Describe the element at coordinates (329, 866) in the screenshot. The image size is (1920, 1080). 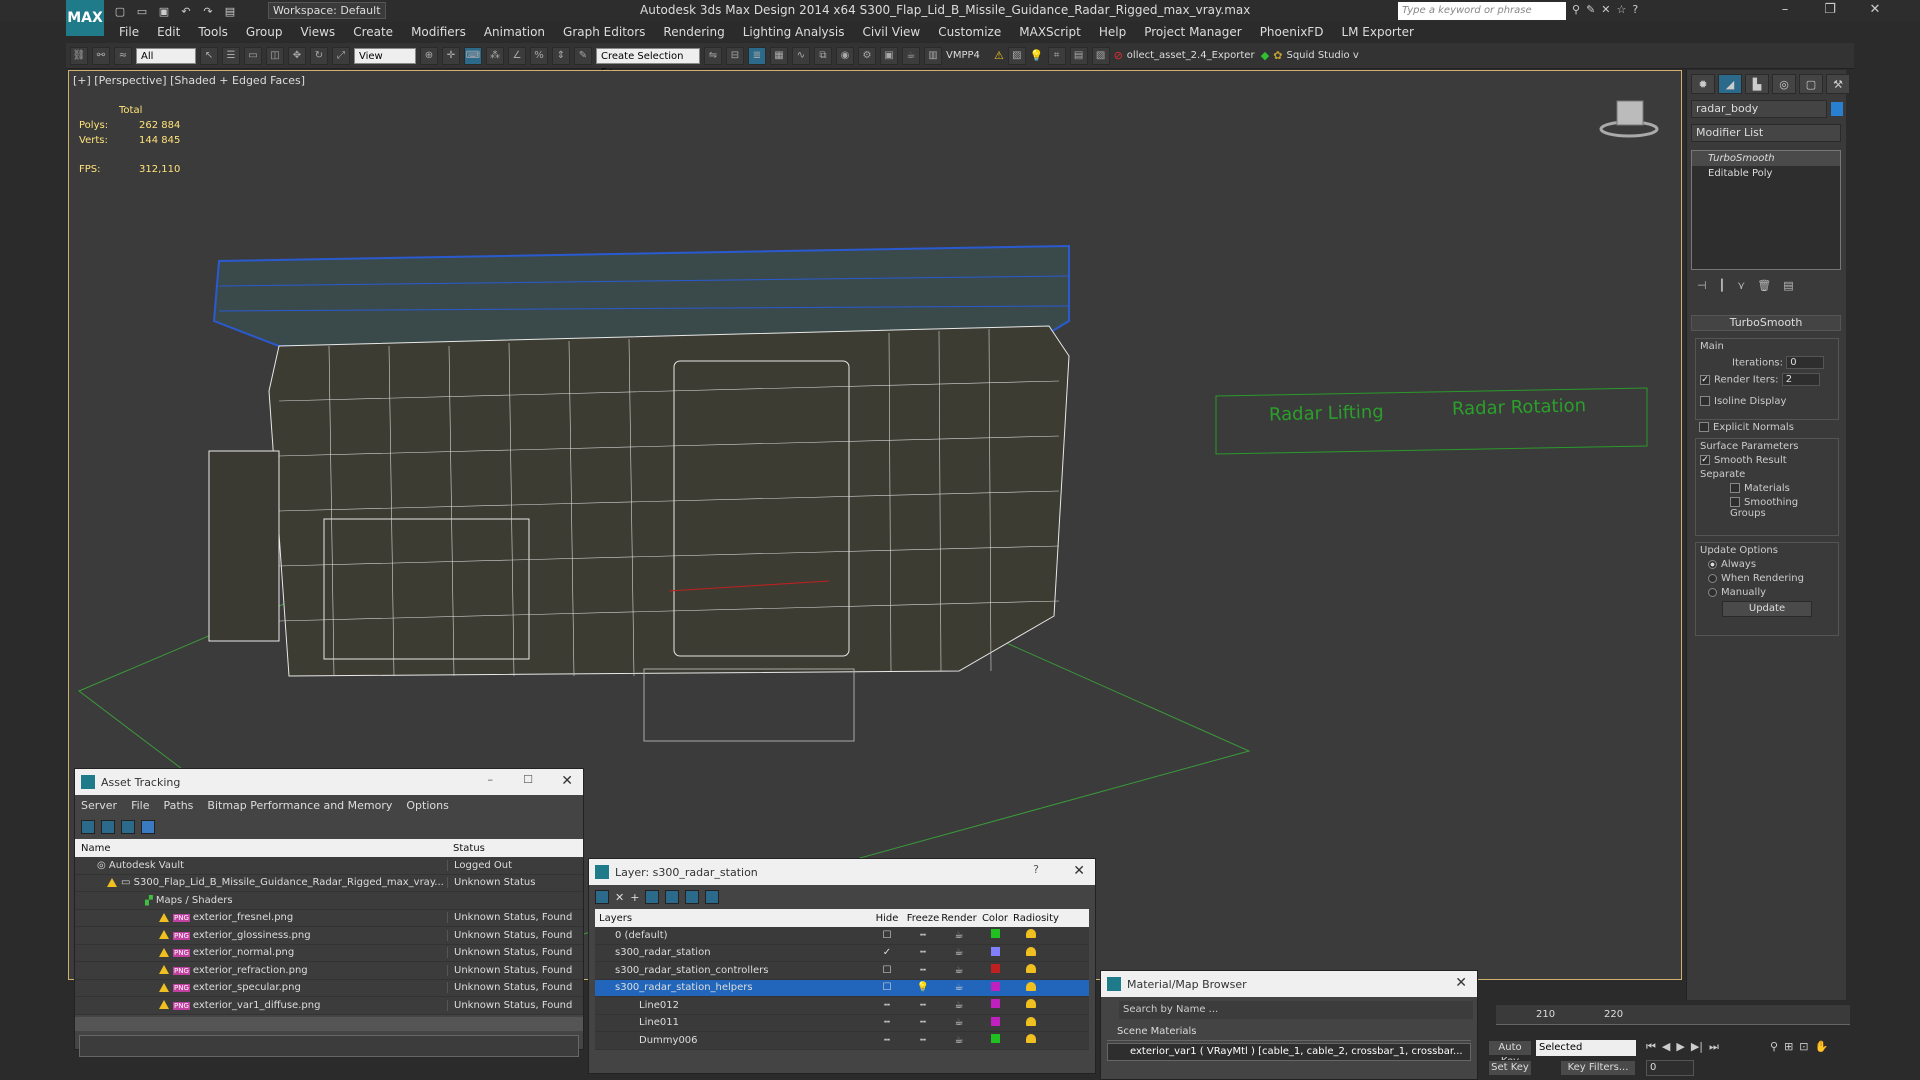
I see `table-row: ◎ Autodesk Vault Logged Out` at that location.